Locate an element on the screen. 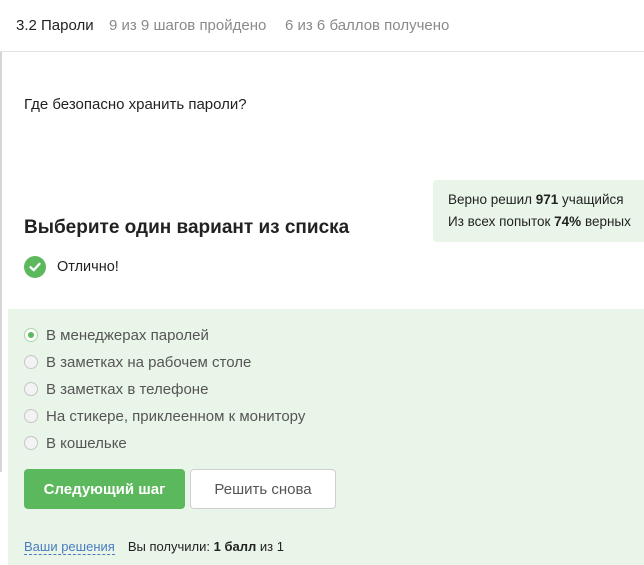  option-wallet: В кошельке is located at coordinates (75, 443).